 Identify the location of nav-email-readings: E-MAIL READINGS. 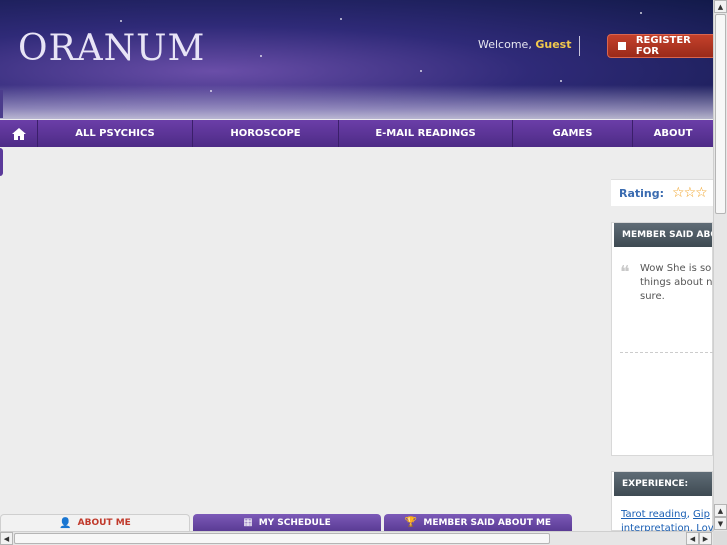
(426, 133).